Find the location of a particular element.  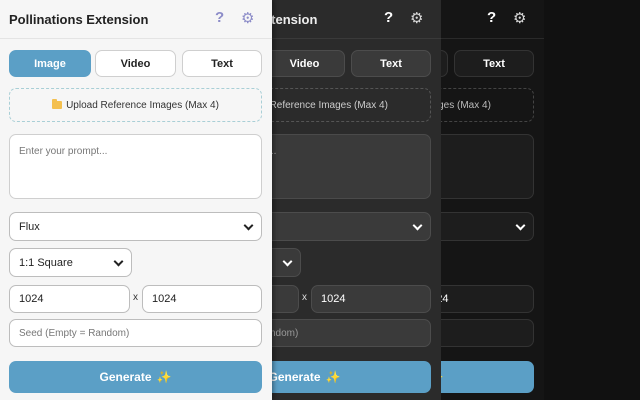

folder-icon is located at coordinates (57, 104).